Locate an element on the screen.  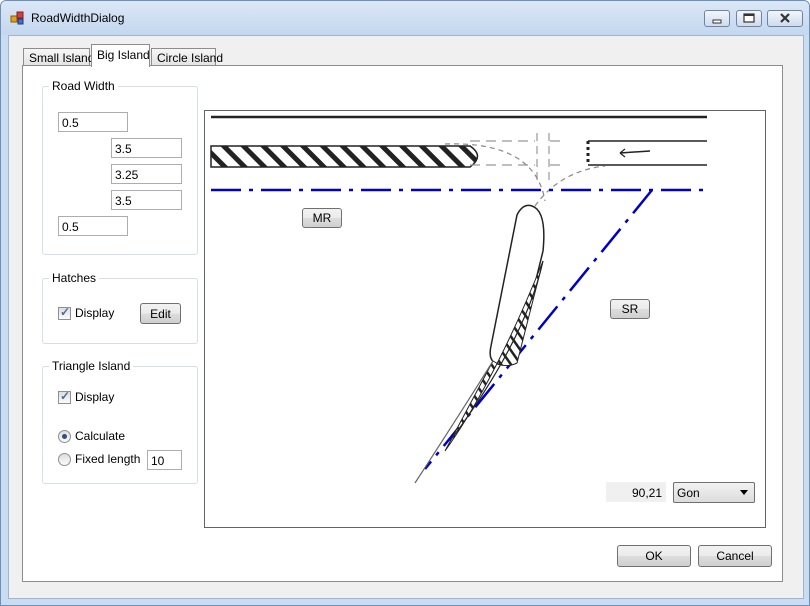
road-width-input-5: 0.5 is located at coordinates (93, 226).